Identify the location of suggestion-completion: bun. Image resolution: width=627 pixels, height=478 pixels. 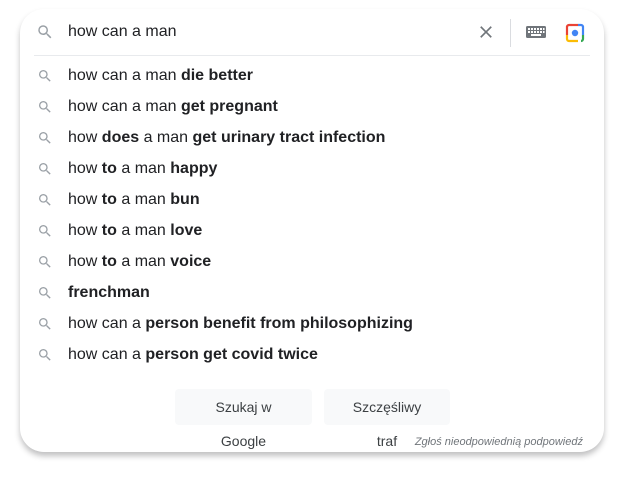
(185, 199).